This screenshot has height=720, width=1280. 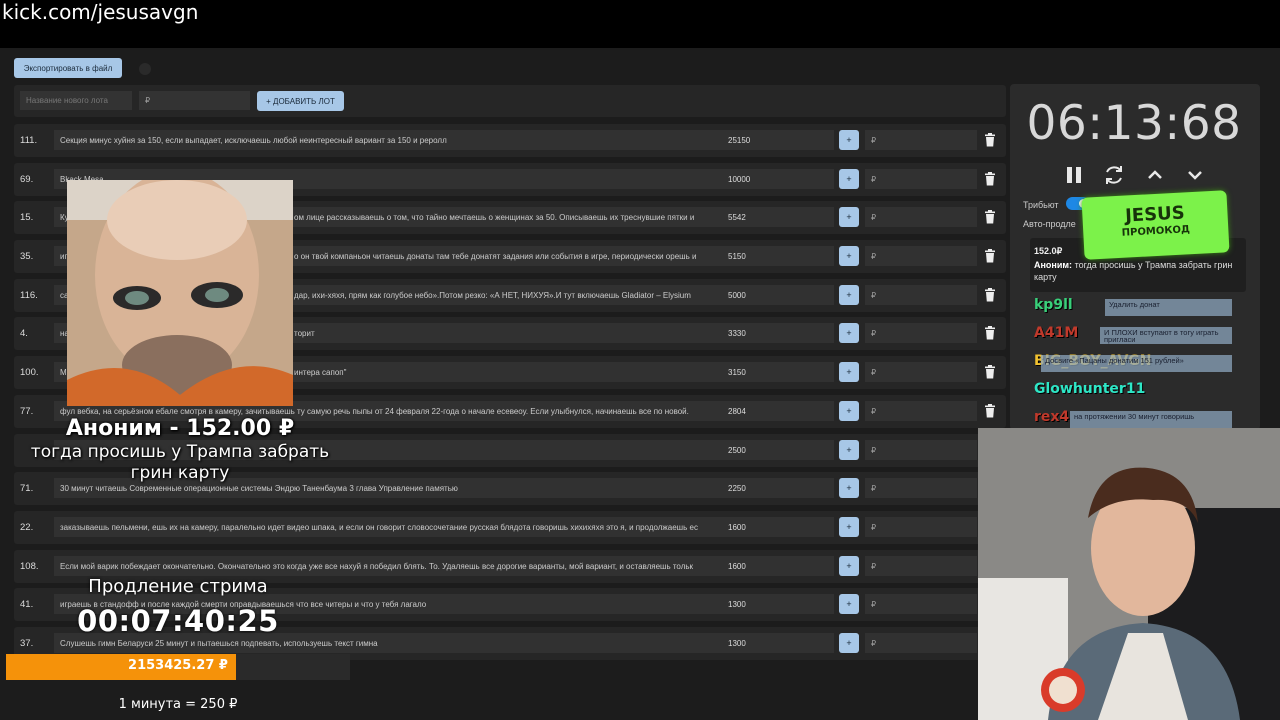 I want to click on lot-amount: 3150, so click(x=778, y=372).